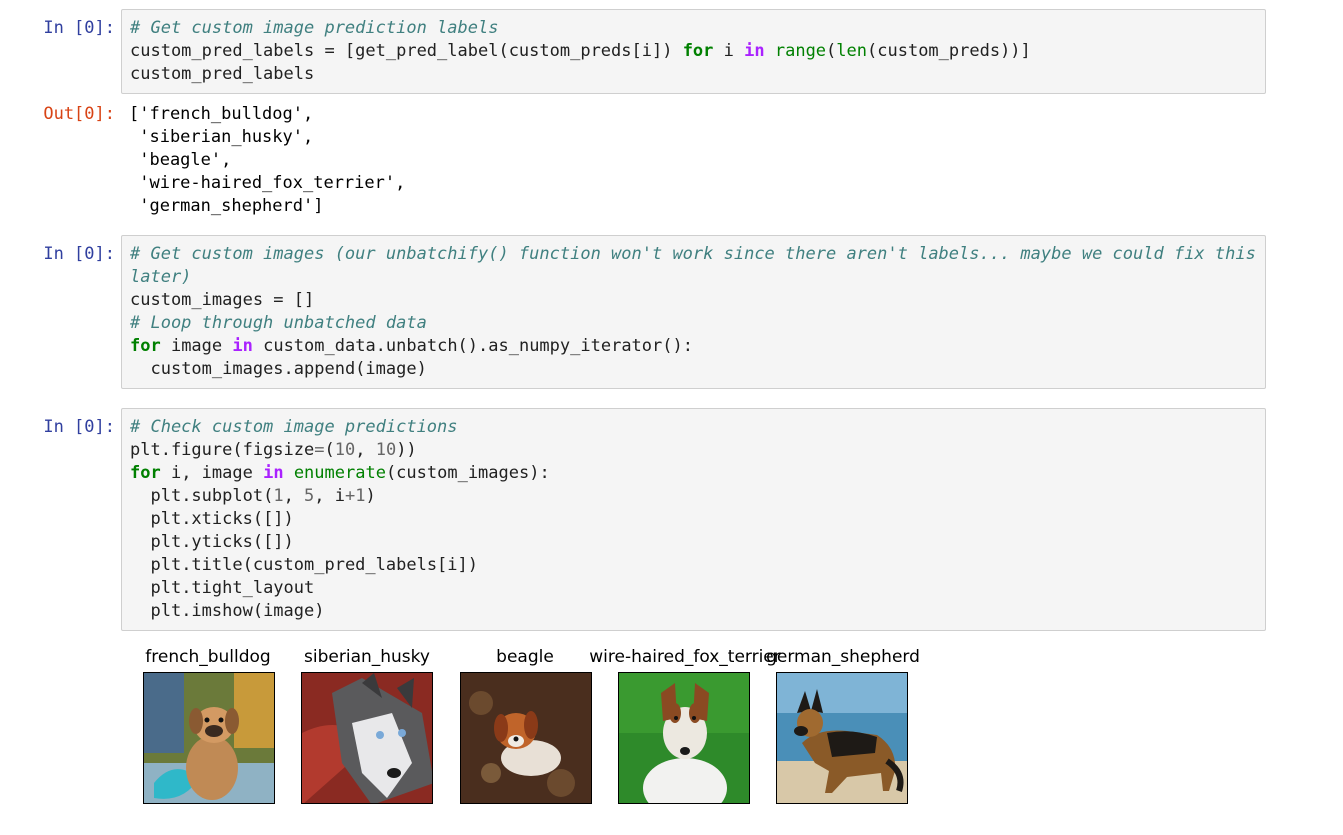  I want to click on code-text: )), so click(406, 450).